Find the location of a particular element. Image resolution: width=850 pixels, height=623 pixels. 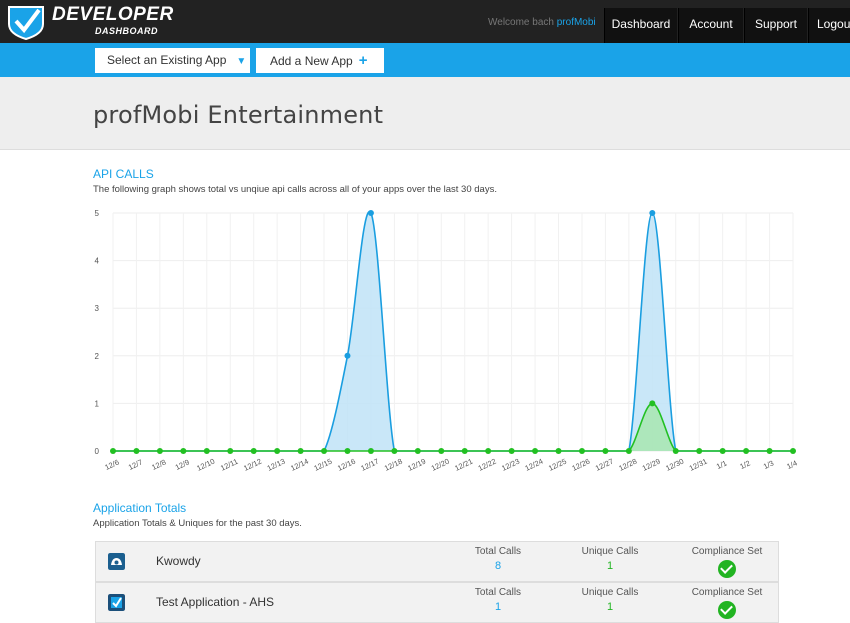

y-tick-label: 3 is located at coordinates (97, 308).